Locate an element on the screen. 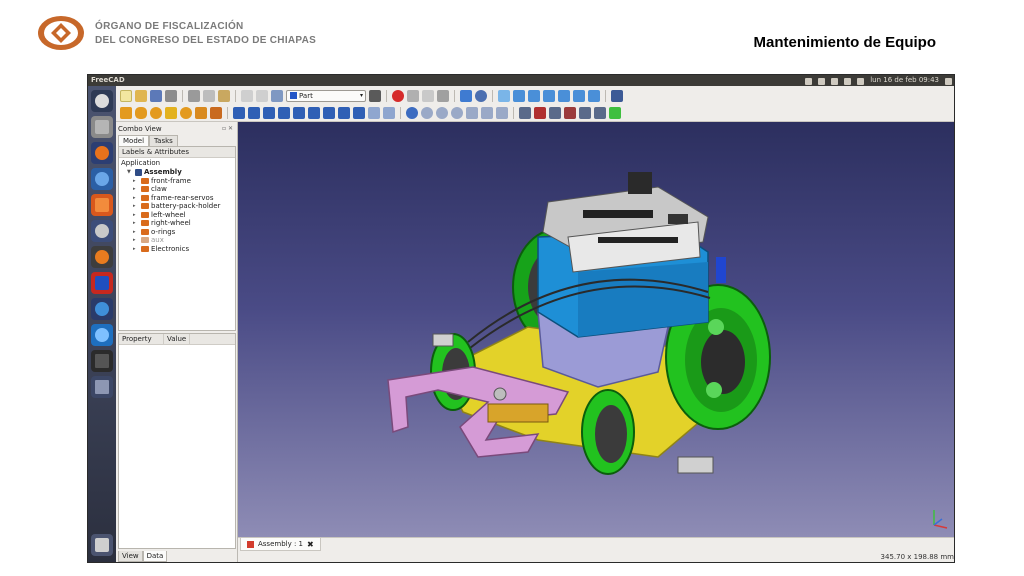 Image resolution: width=1024 pixels, height=576 pixels. tree-item: ▸ claw is located at coordinates (177, 189).